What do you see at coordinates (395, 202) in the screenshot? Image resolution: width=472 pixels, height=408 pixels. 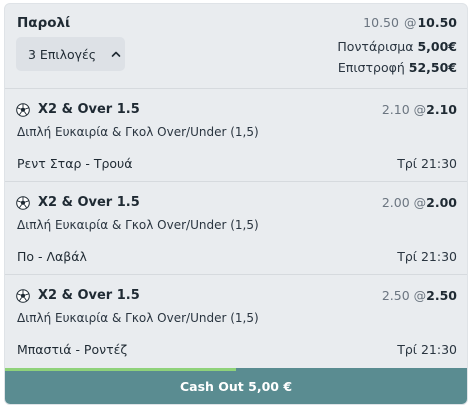 I see `odds-original: 2.00` at bounding box center [395, 202].